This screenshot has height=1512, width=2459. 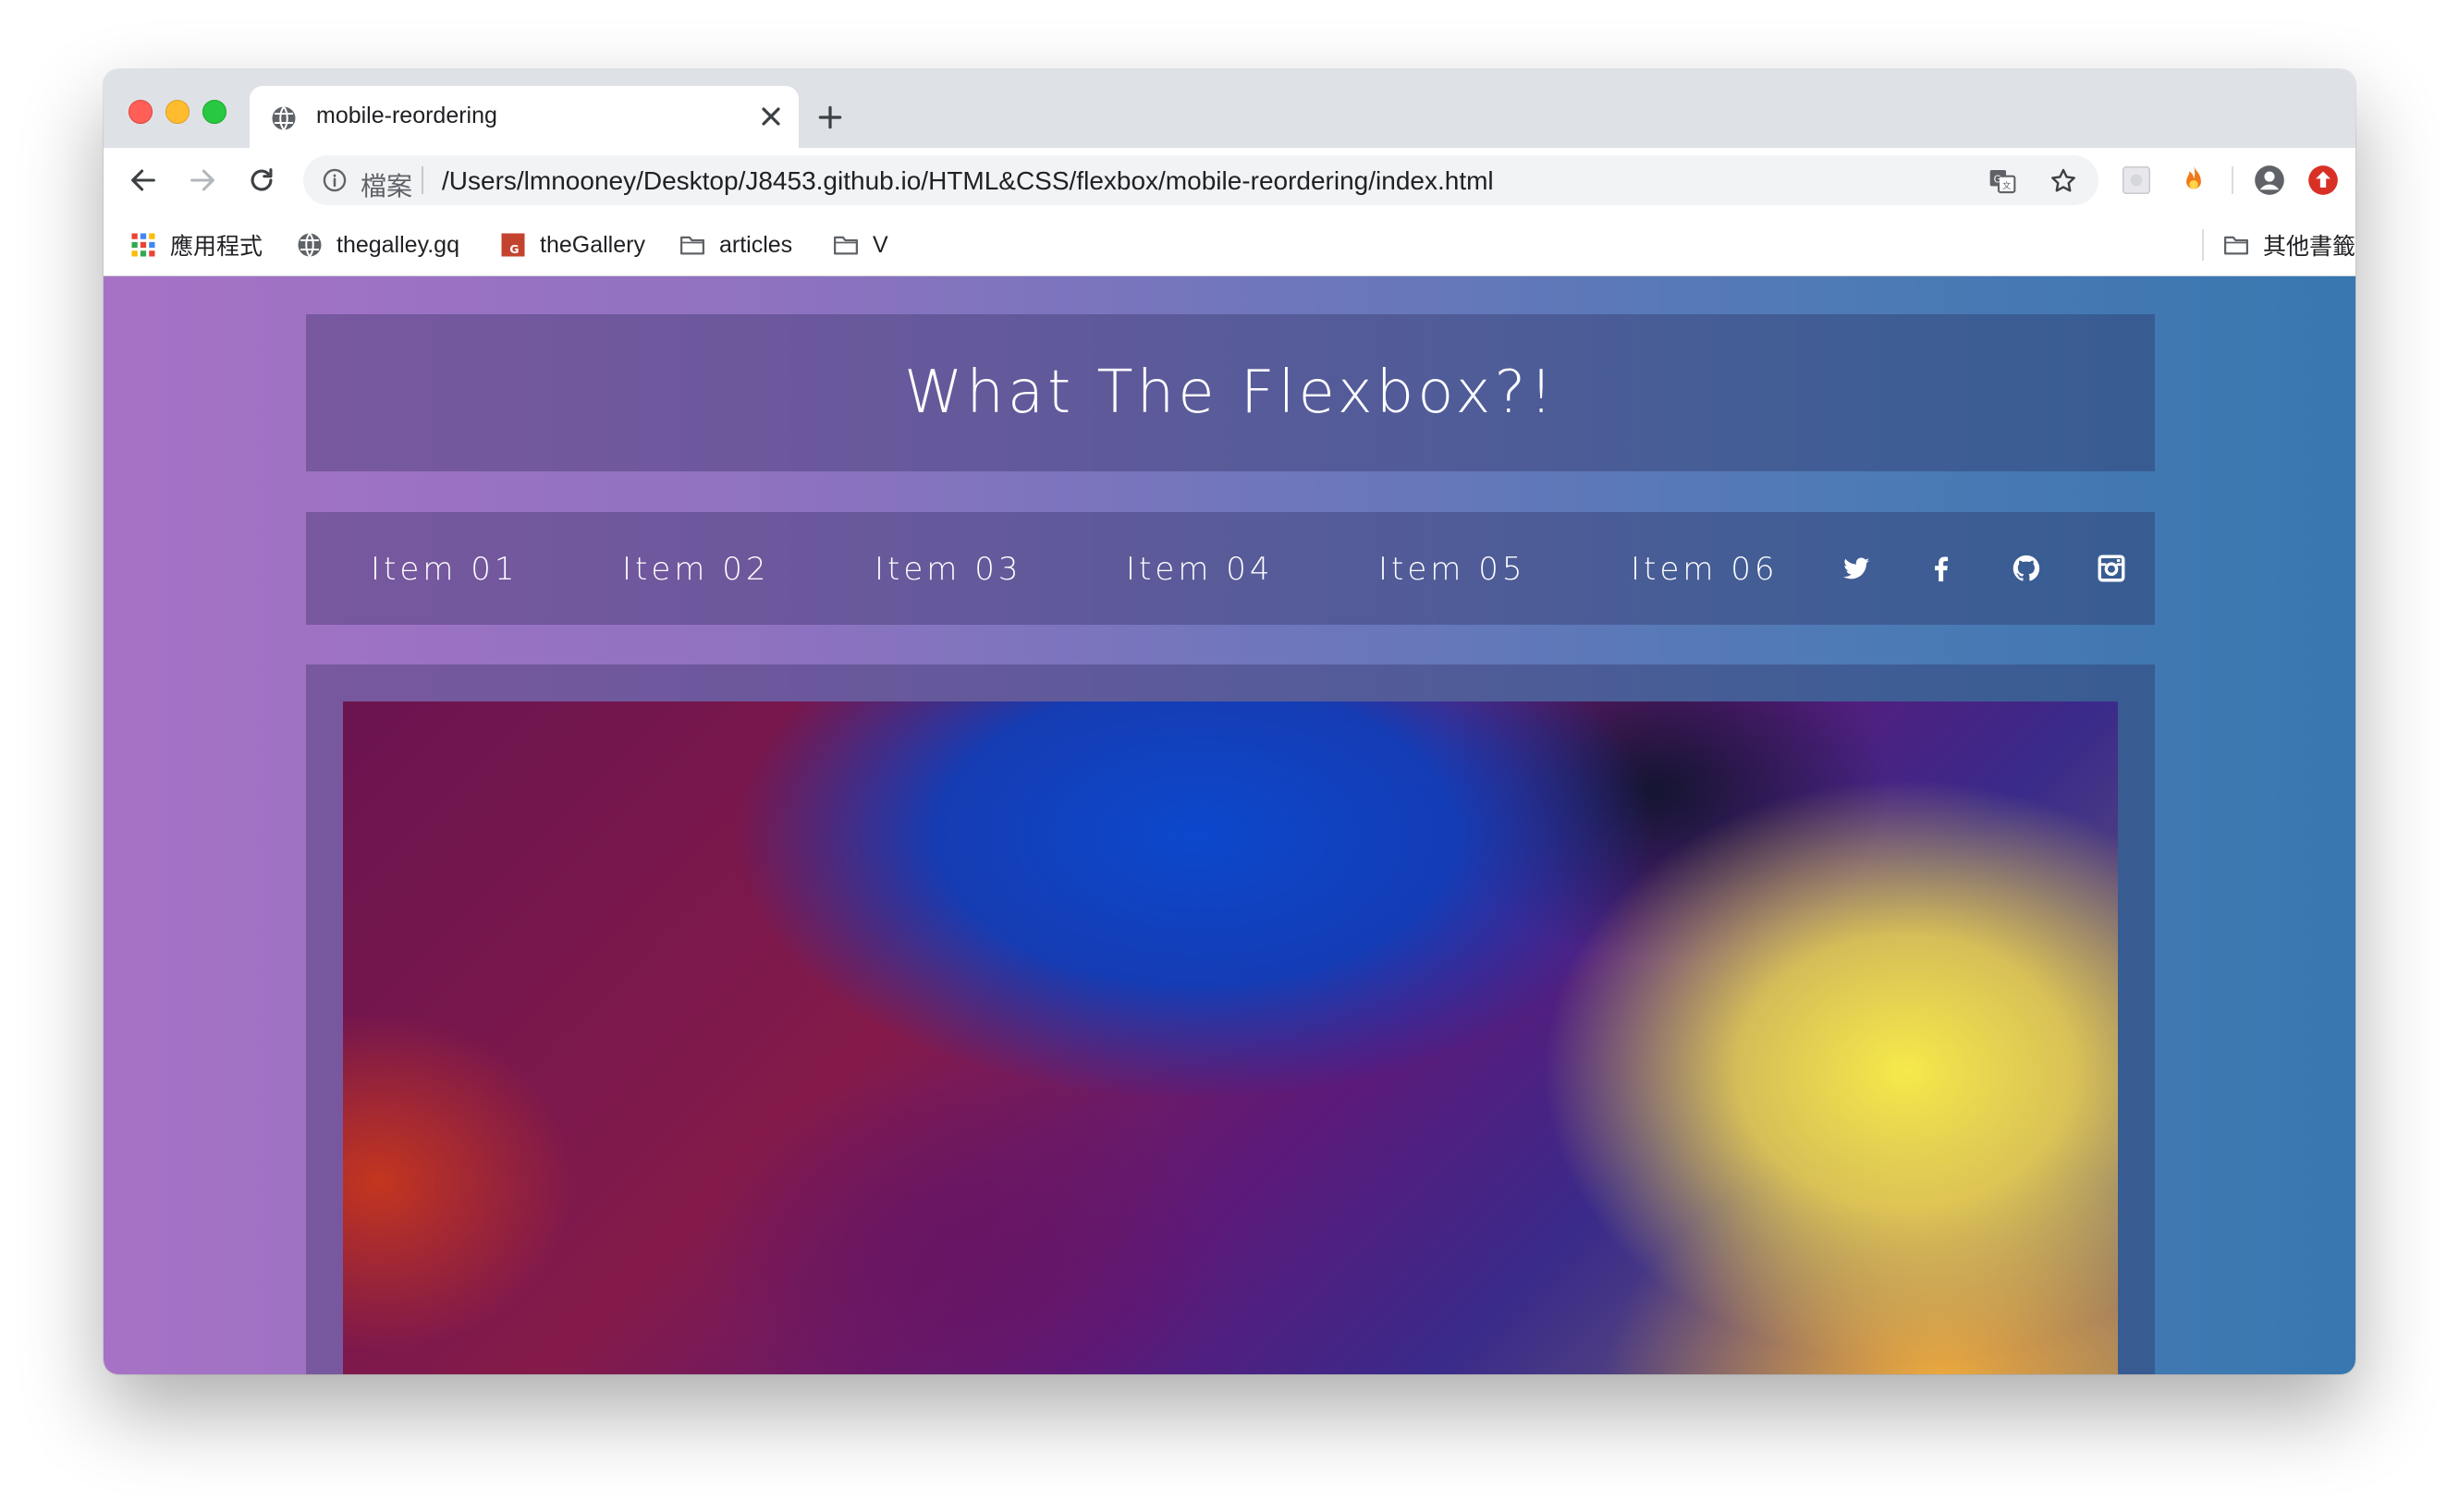 I want to click on translate-icon: G文, so click(x=2002, y=181).